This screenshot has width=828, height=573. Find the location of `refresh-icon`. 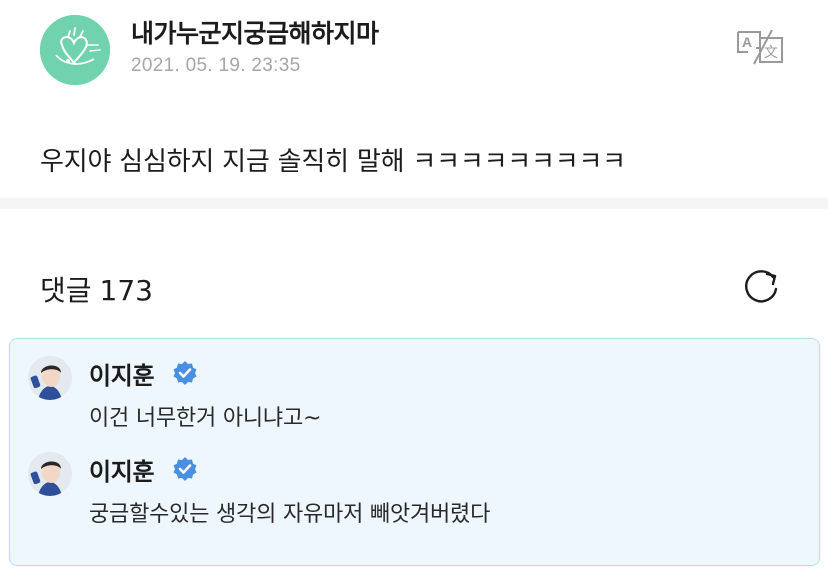

refresh-icon is located at coordinates (761, 286).